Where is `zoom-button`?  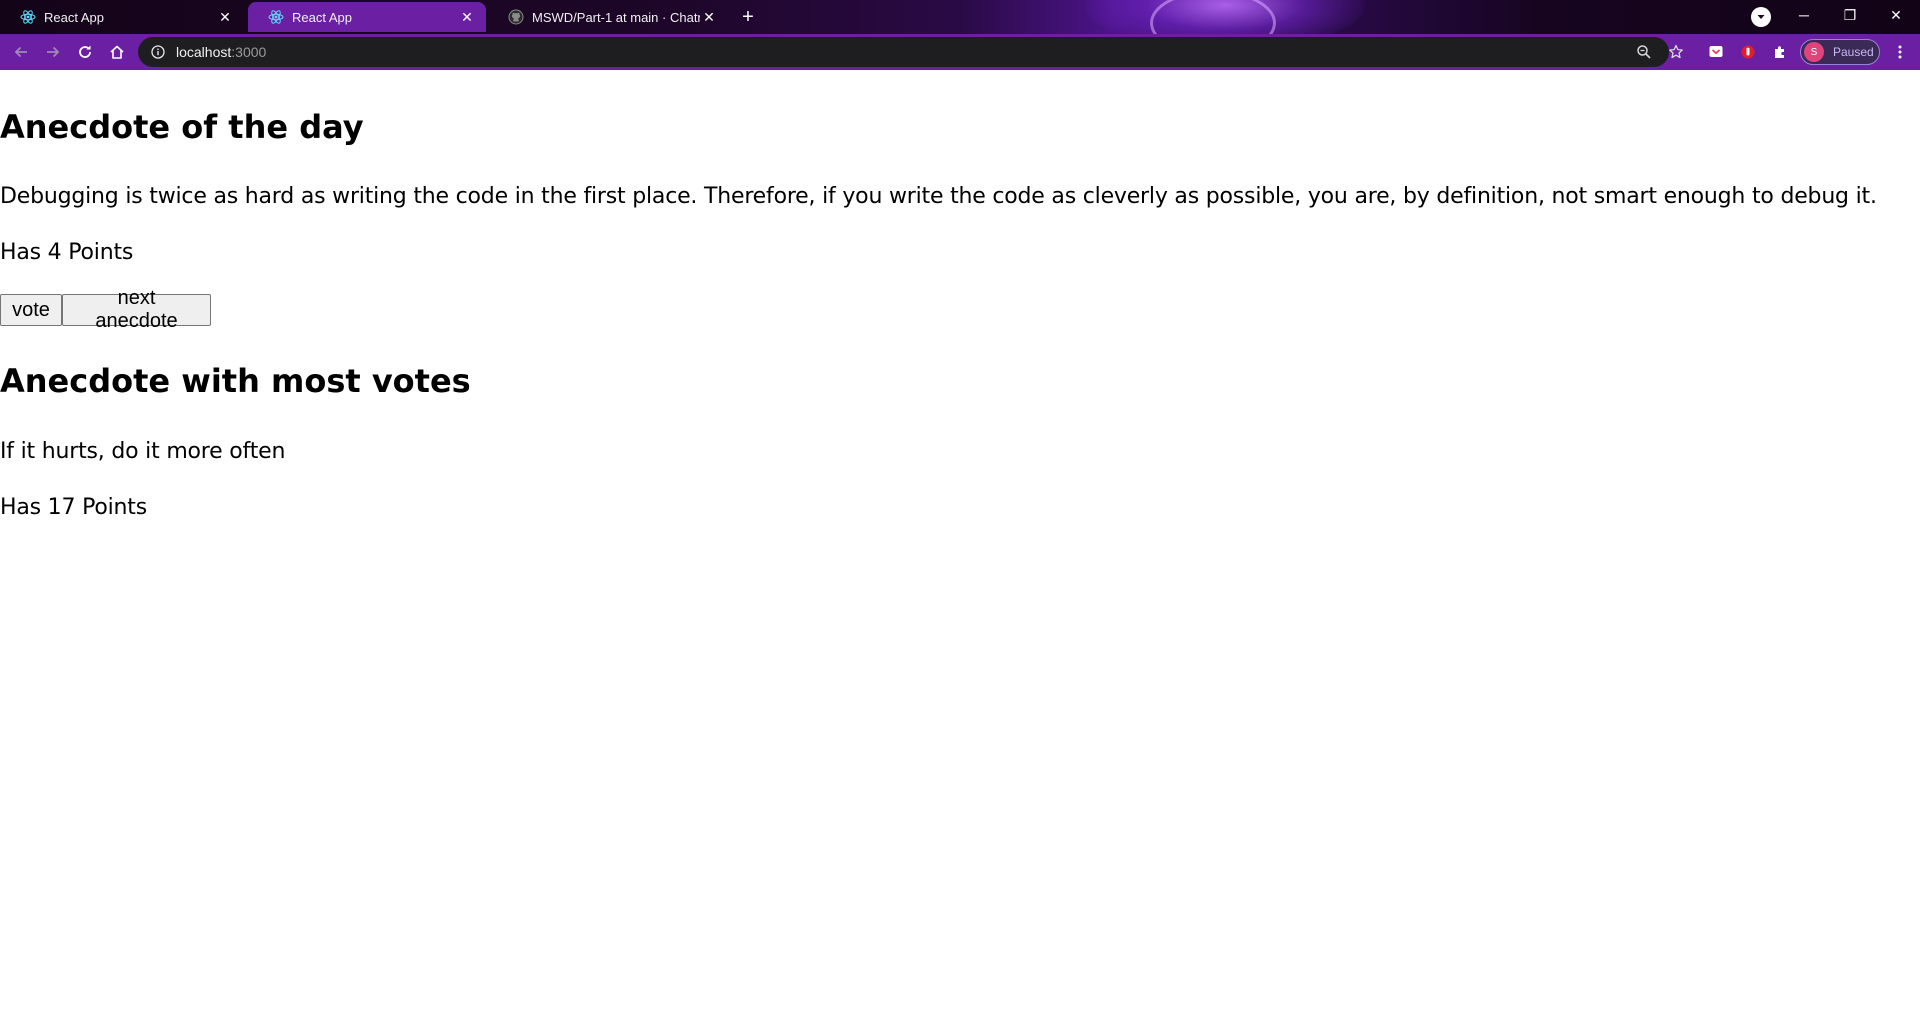
zoom-button is located at coordinates (1644, 52).